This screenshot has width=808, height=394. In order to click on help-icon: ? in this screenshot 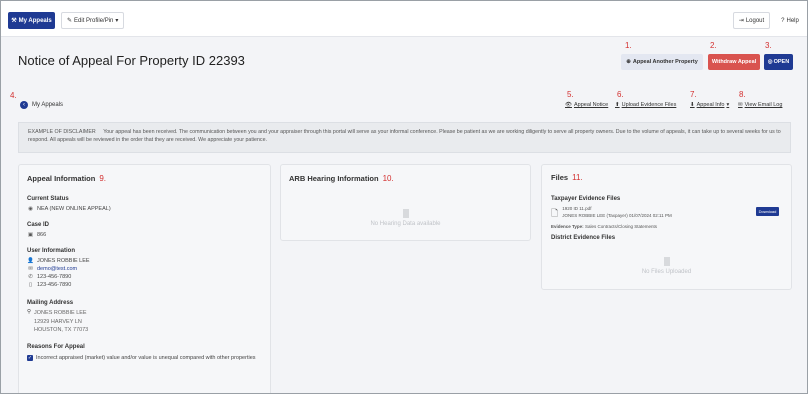, I will do `click(783, 20)`.